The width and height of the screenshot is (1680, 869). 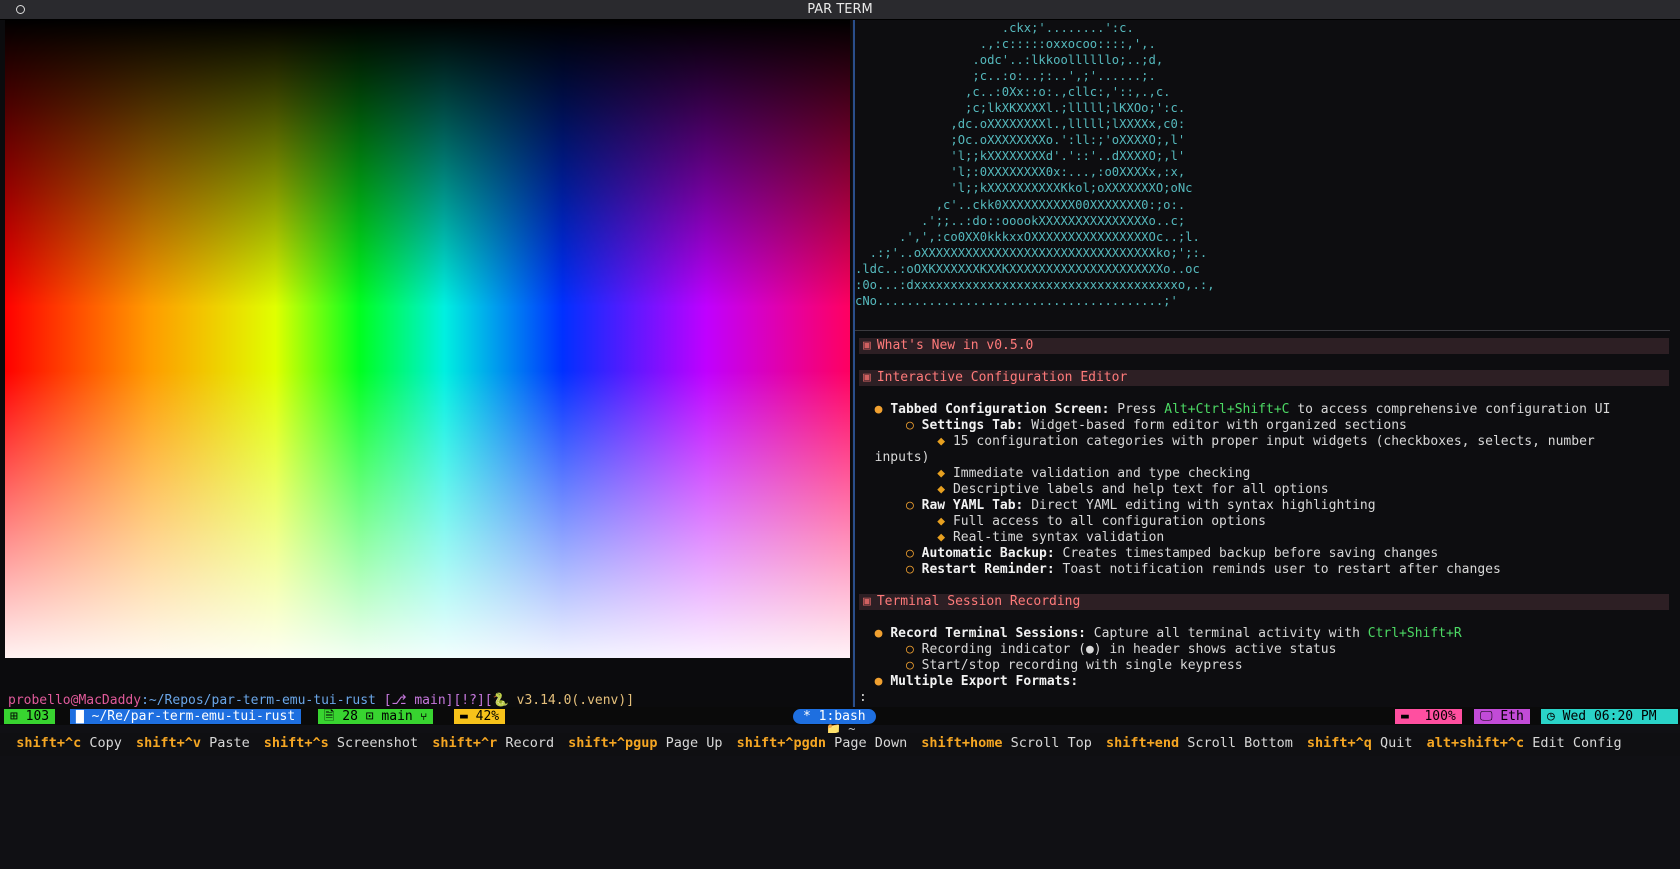 What do you see at coordinates (1264, 602) in the screenshot?
I see `heading-recording: ▣ Terminal Session Recording` at bounding box center [1264, 602].